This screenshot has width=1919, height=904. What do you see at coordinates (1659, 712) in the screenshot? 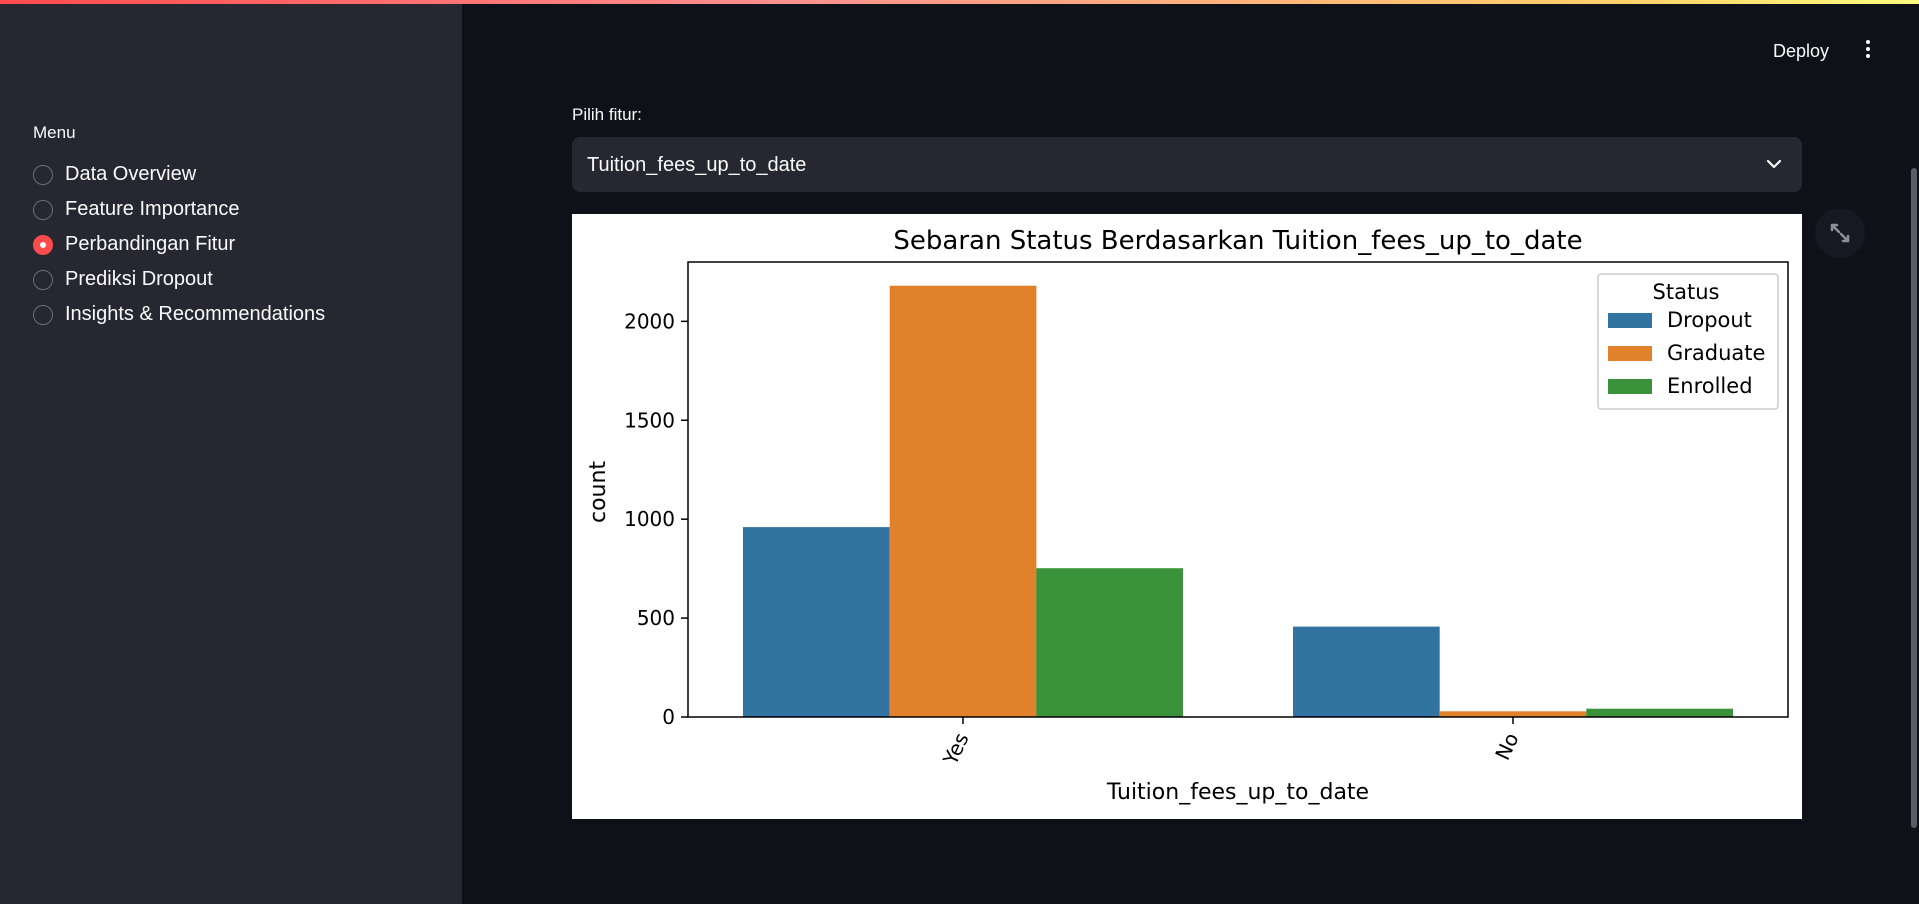
I see `bar-enrolled-no` at bounding box center [1659, 712].